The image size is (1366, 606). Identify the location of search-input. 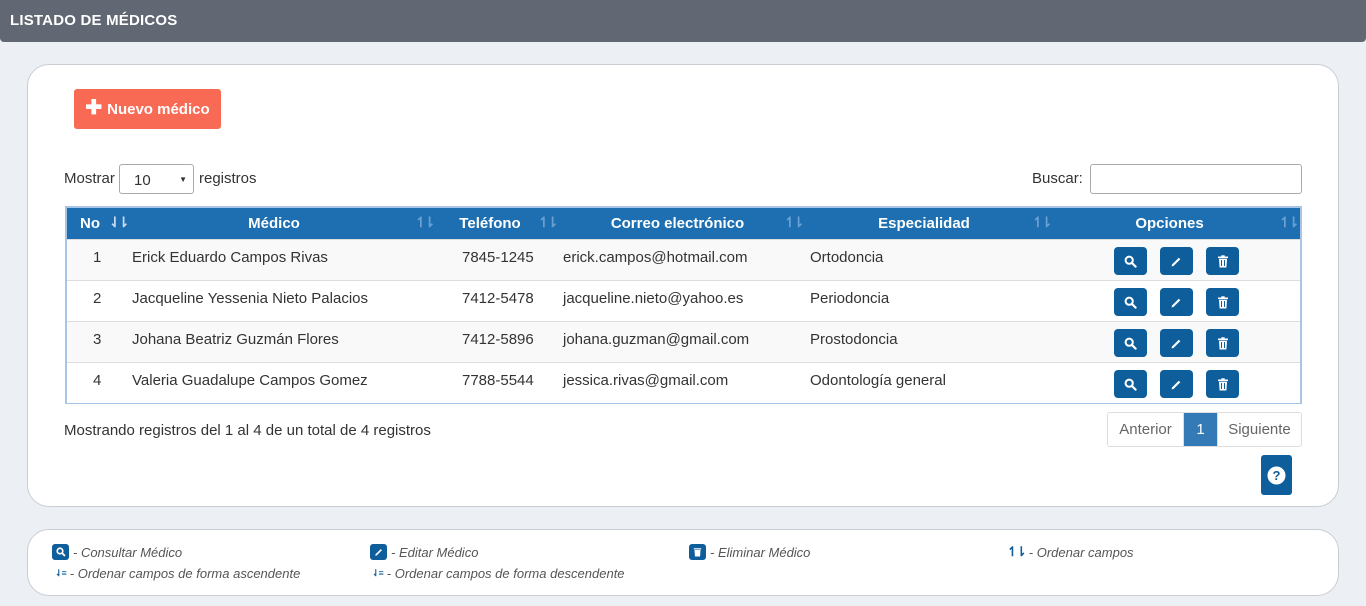
(1196, 179).